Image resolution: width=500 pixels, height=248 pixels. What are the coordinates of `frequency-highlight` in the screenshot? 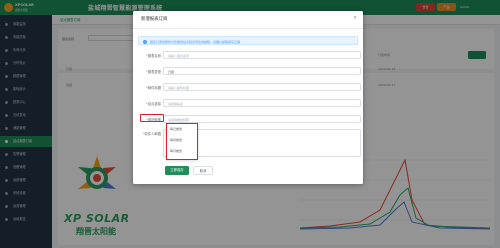 It's located at (152, 118).